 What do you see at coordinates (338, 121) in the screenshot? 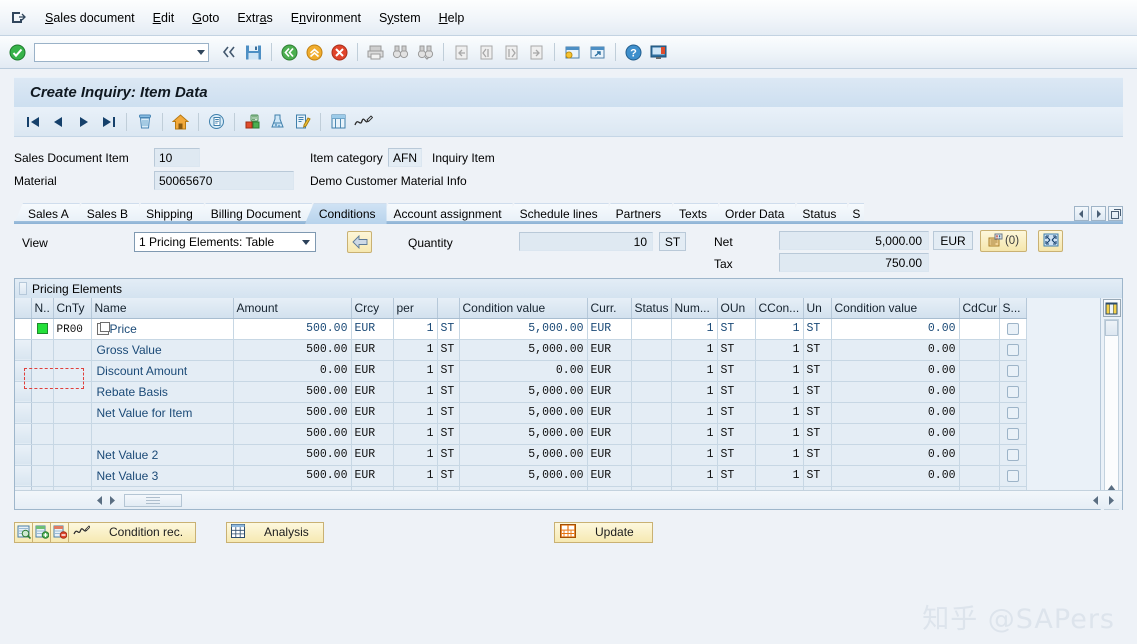
I see `document-flow-icon` at bounding box center [338, 121].